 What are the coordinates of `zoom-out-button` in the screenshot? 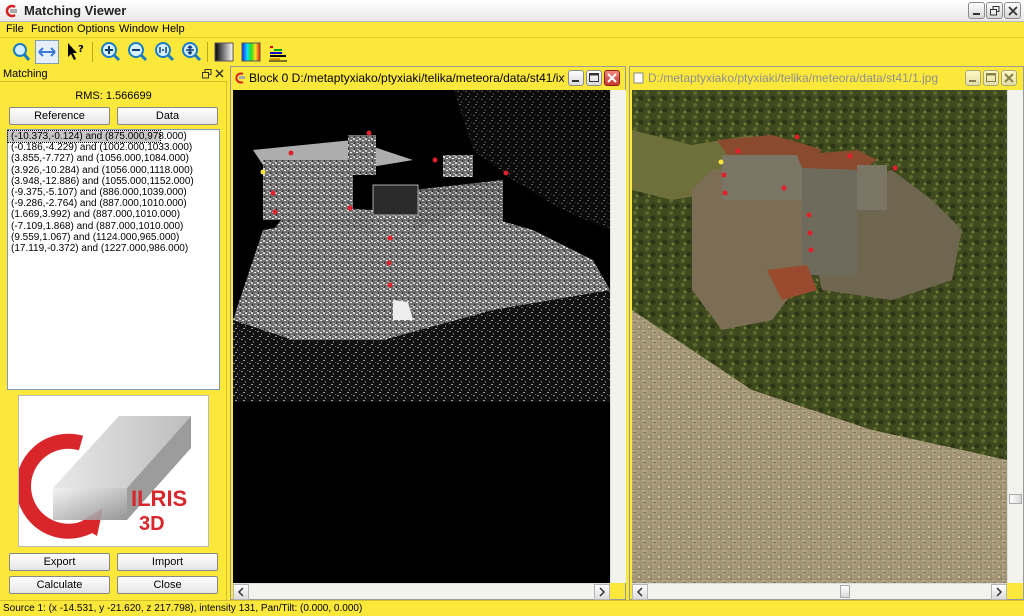 It's located at (137, 52).